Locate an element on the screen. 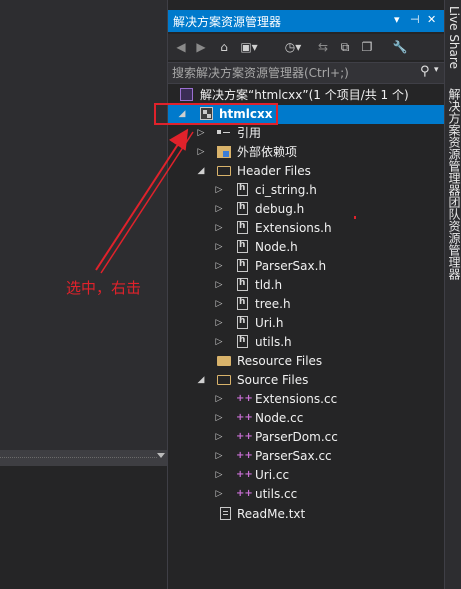 This screenshot has width=461, height=589. scroll-dropdown-icon is located at coordinates (161, 455).